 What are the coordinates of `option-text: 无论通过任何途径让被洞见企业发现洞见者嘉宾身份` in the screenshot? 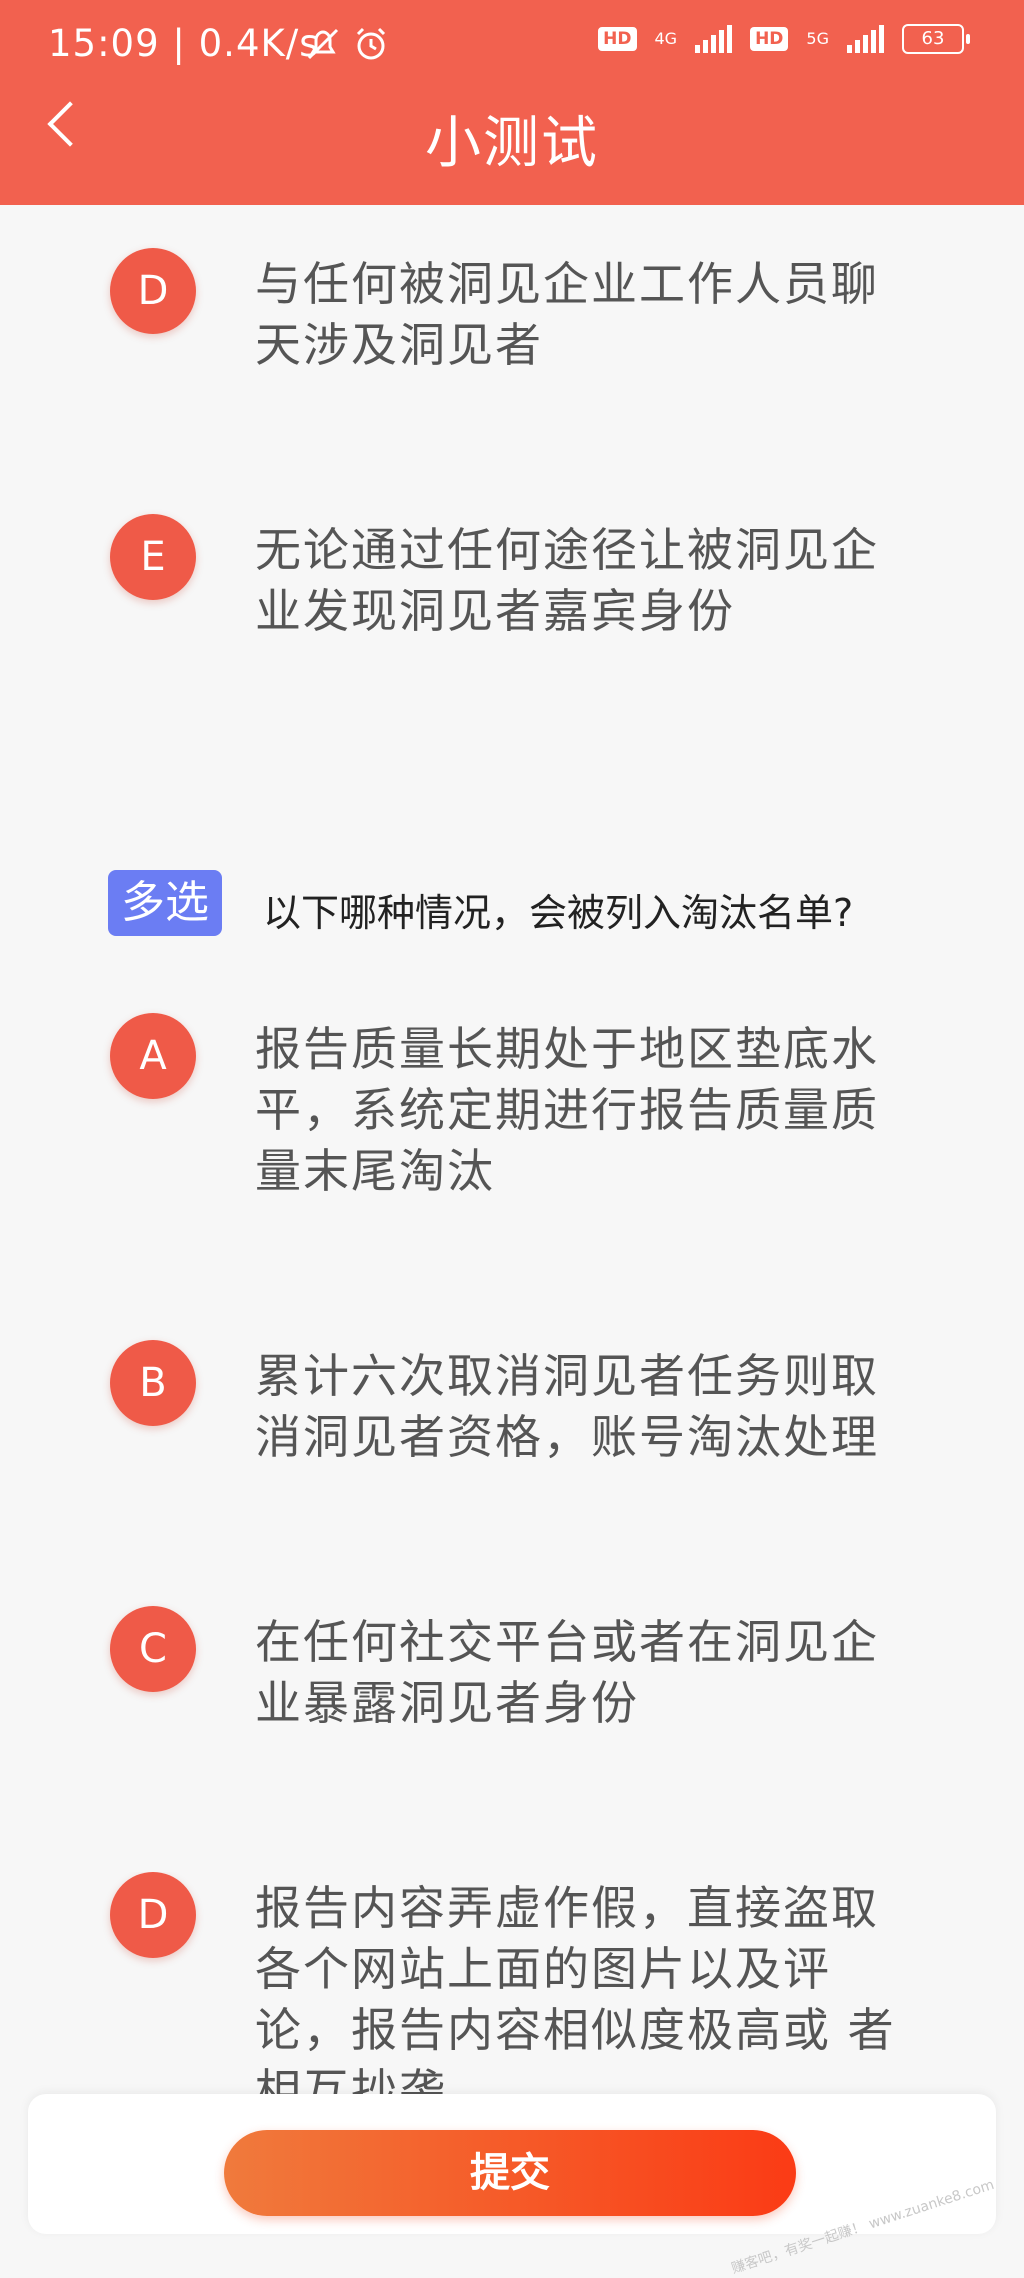 It's located at (567, 580).